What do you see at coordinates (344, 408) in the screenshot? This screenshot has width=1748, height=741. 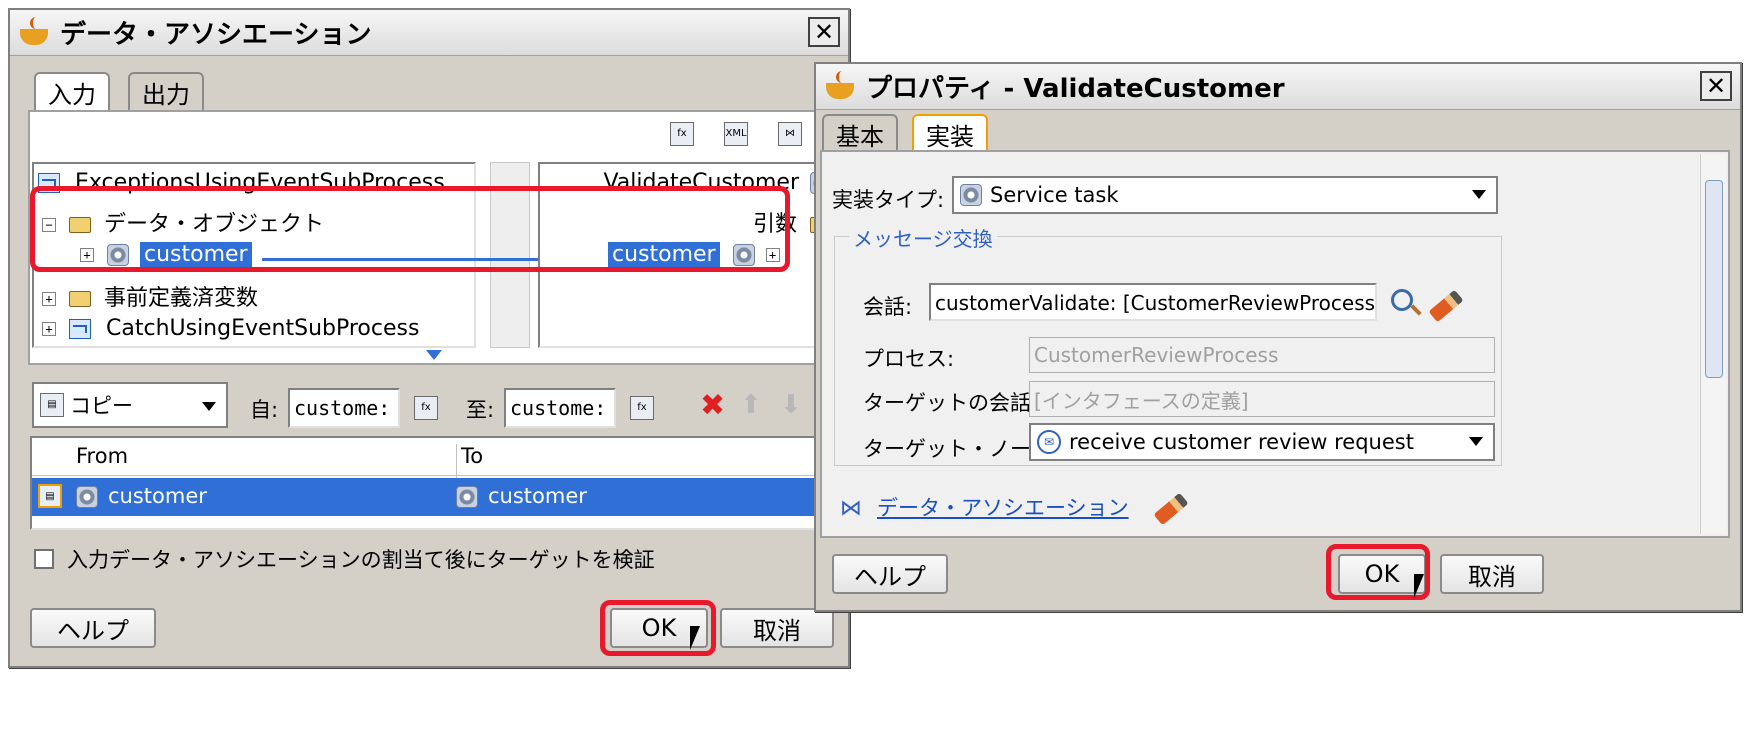 I see `from-input: custome:` at bounding box center [344, 408].